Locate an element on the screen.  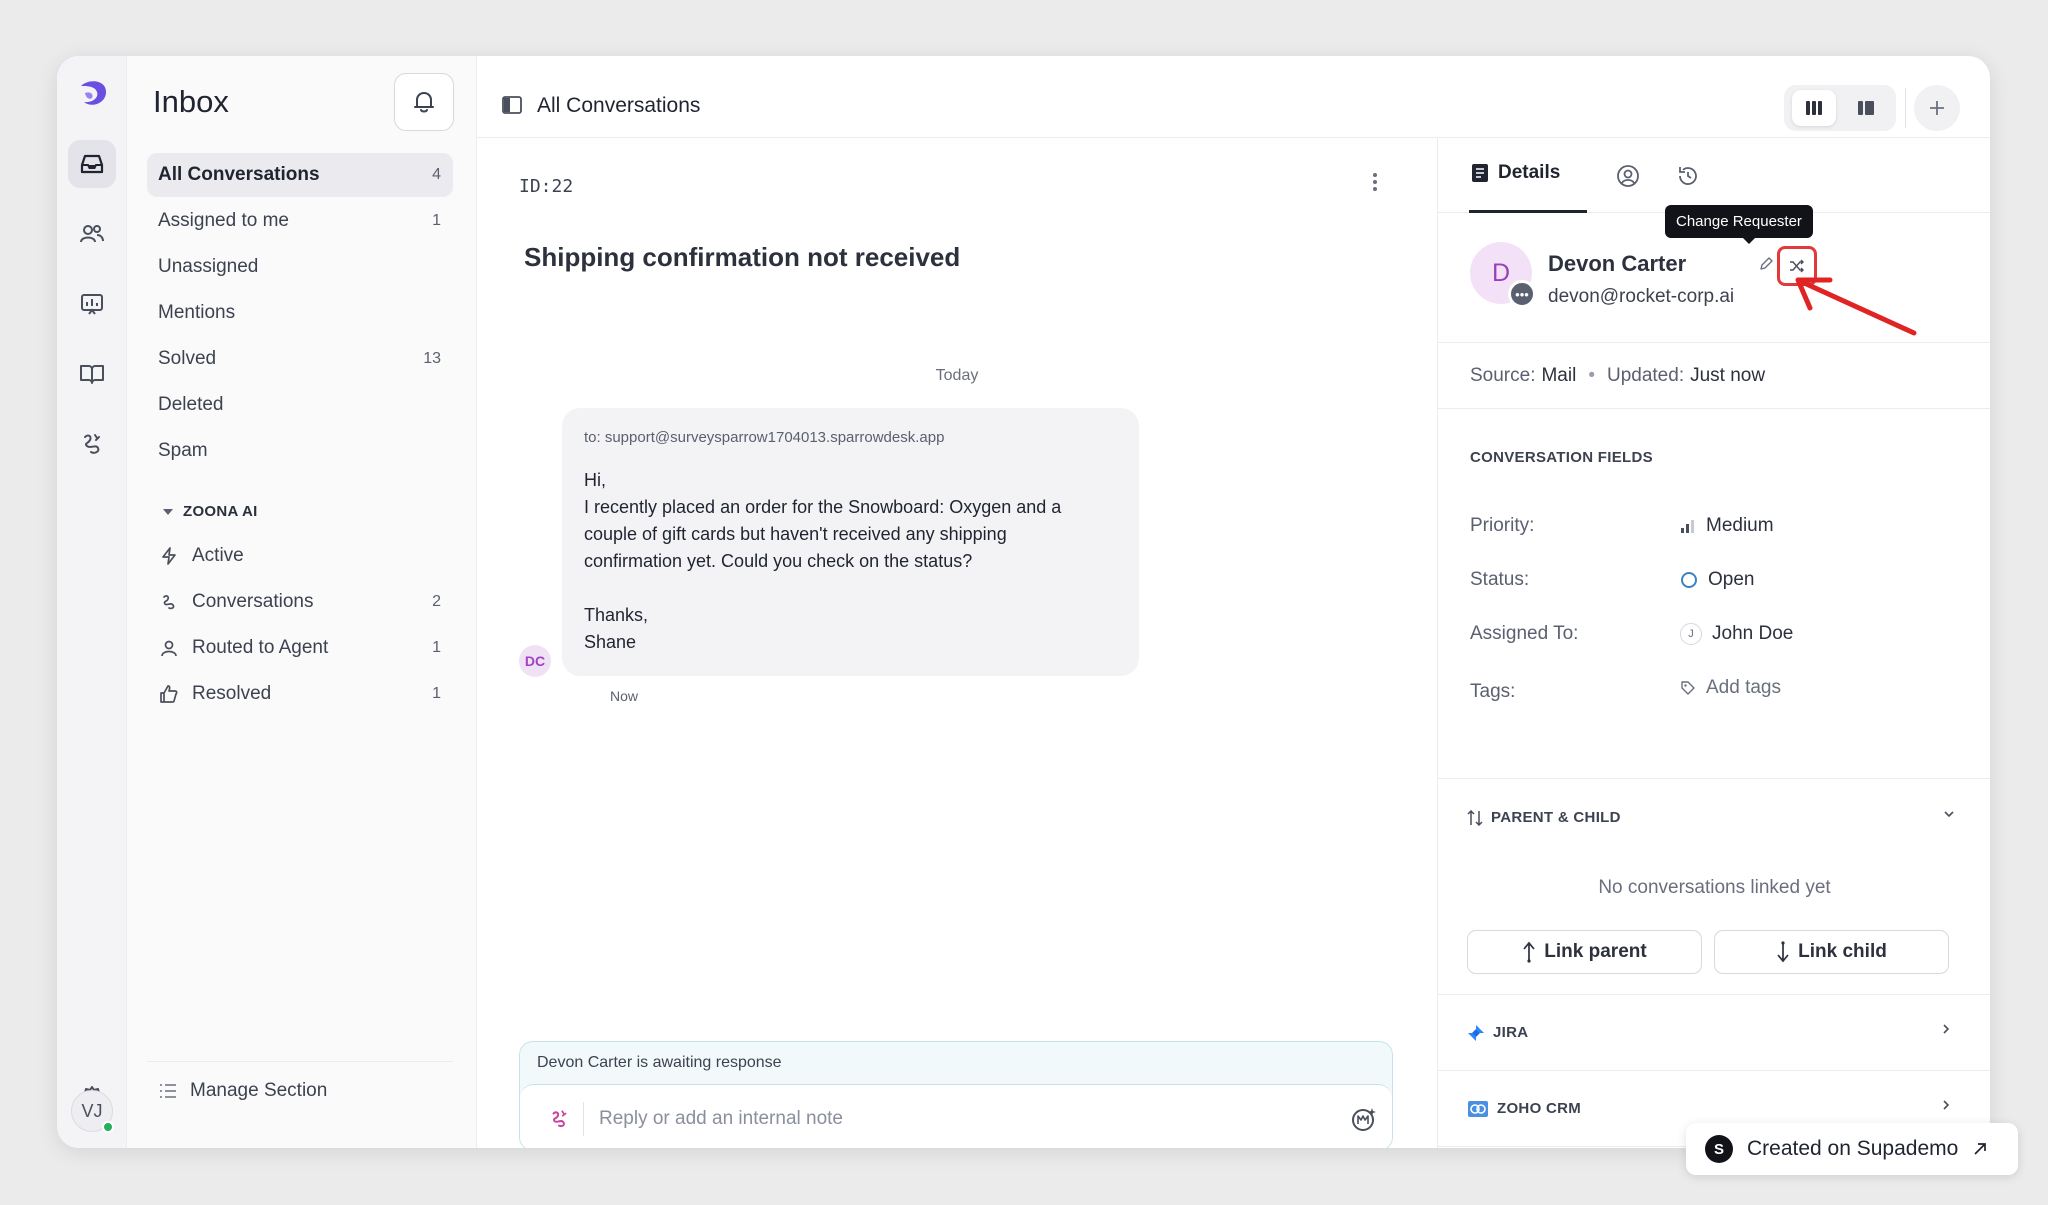
field-assigned-to: Assigned To: J John Doe is located at coordinates (1710, 634).